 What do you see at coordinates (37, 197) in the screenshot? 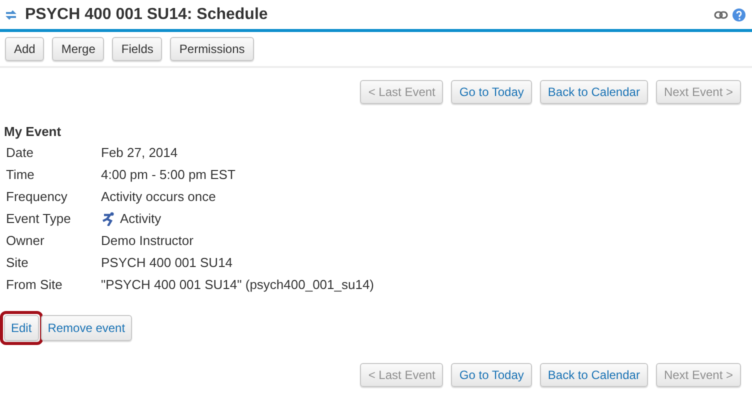
I see `field-label: Frequency` at bounding box center [37, 197].